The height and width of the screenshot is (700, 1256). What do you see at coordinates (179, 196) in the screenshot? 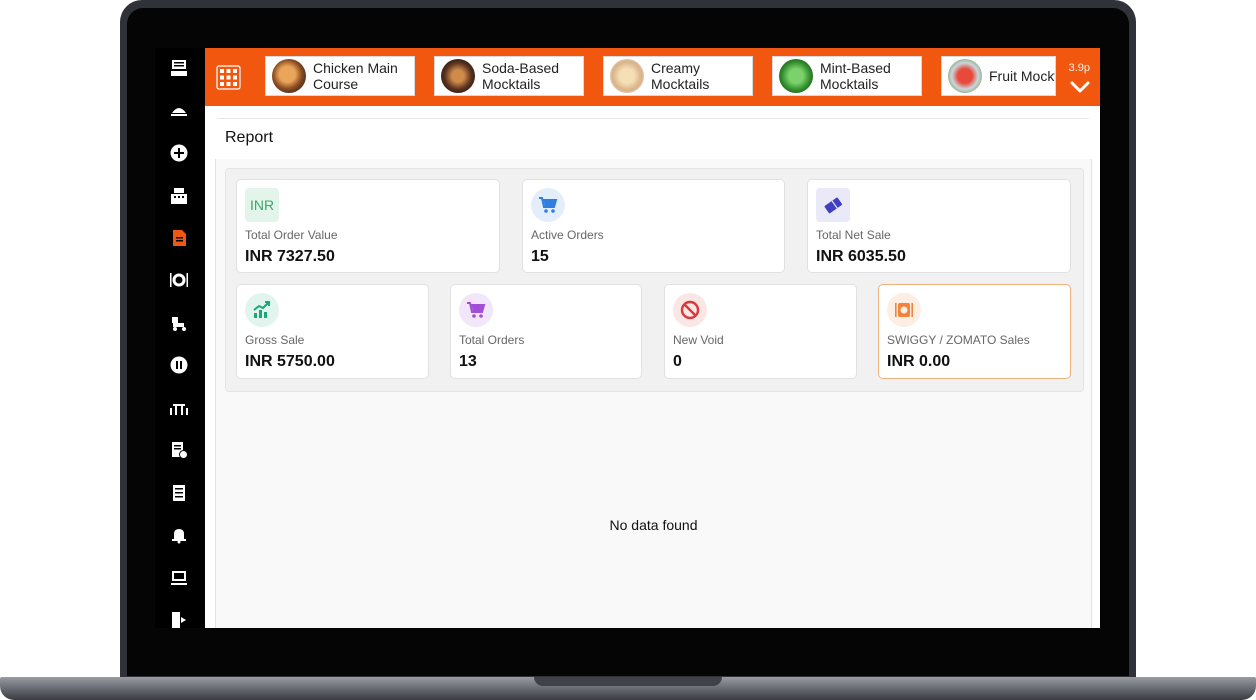
I see `cash-register-icon` at bounding box center [179, 196].